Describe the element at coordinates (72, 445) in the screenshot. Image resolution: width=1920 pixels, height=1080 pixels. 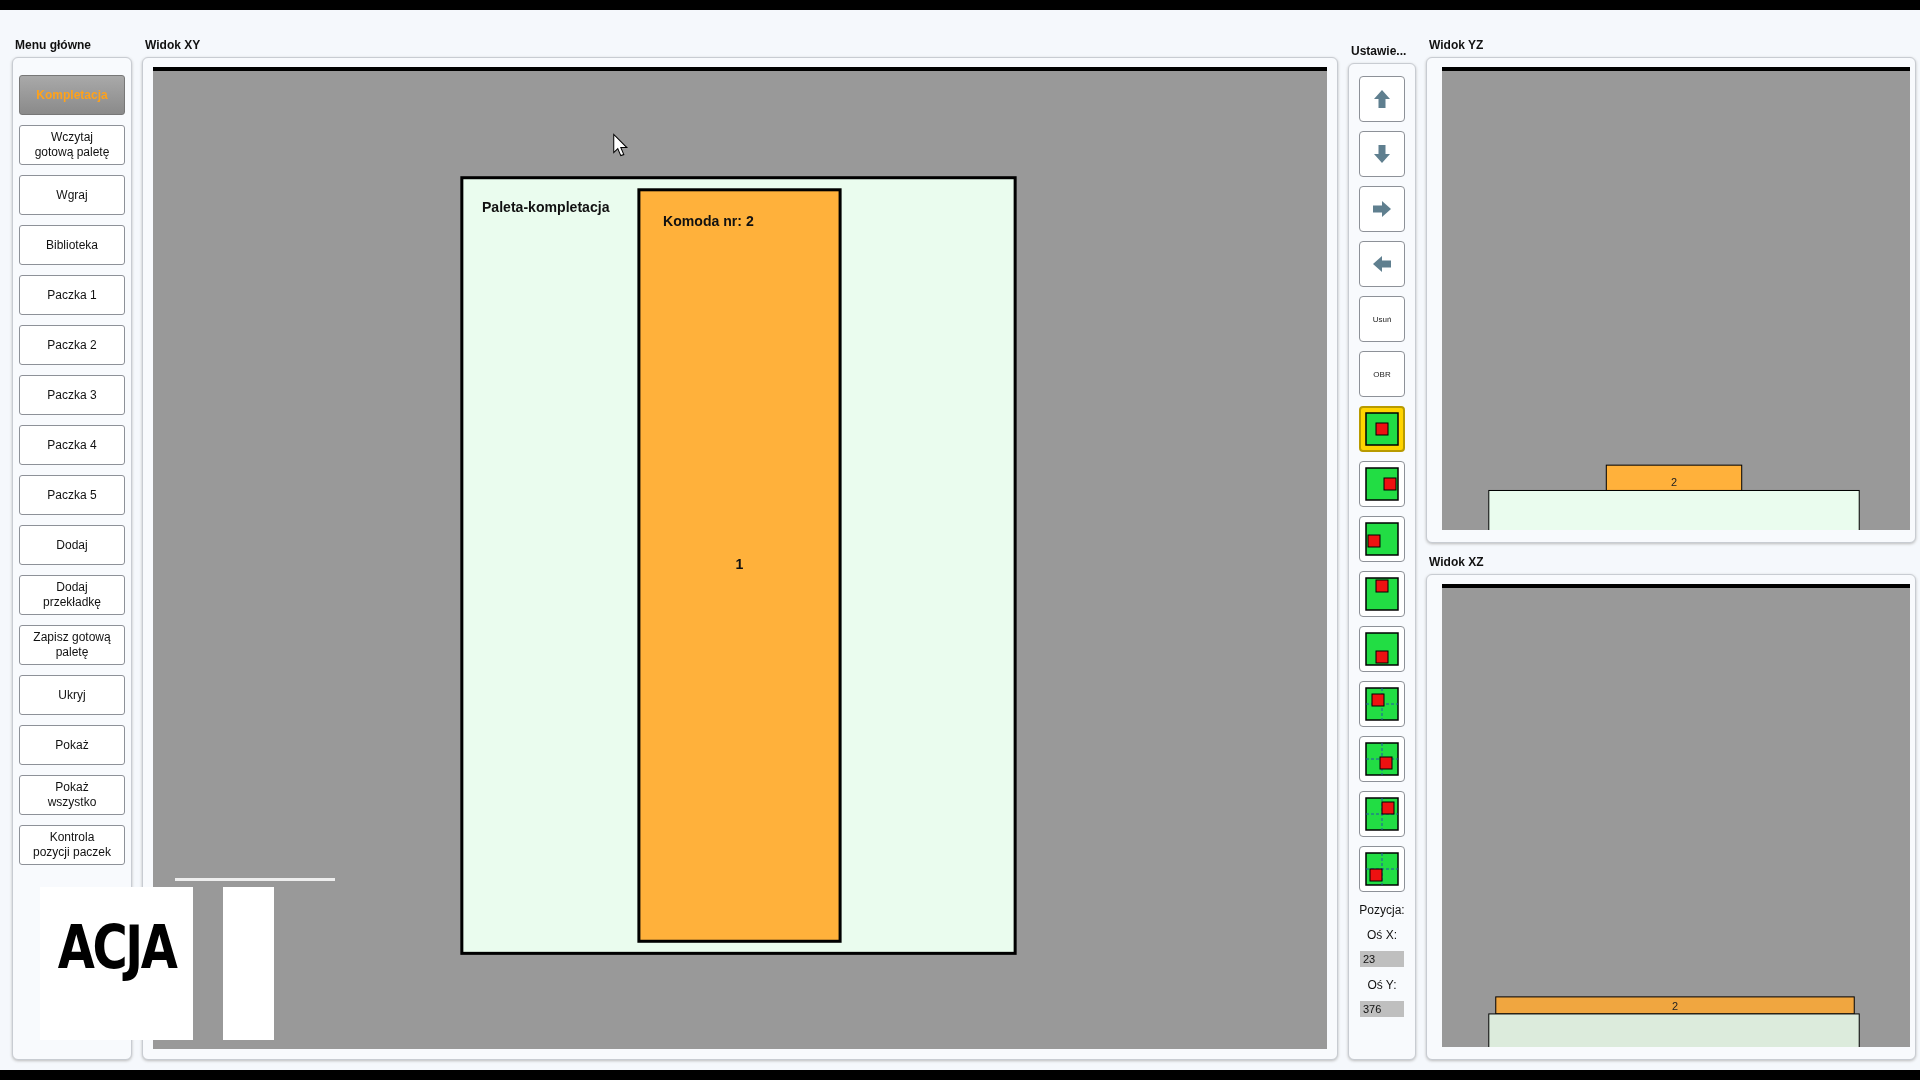
I see `menu-button: Paczka 4` at that location.